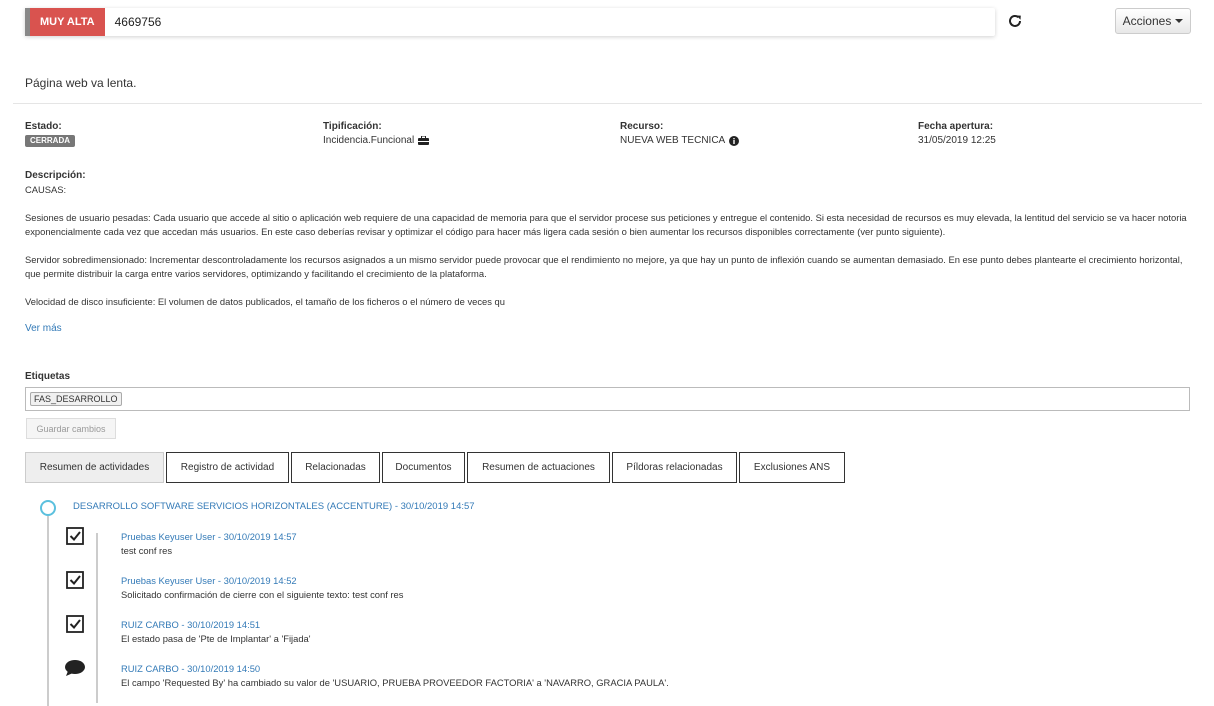 The image size is (1214, 706). I want to click on timeline-subline, so click(97, 618).